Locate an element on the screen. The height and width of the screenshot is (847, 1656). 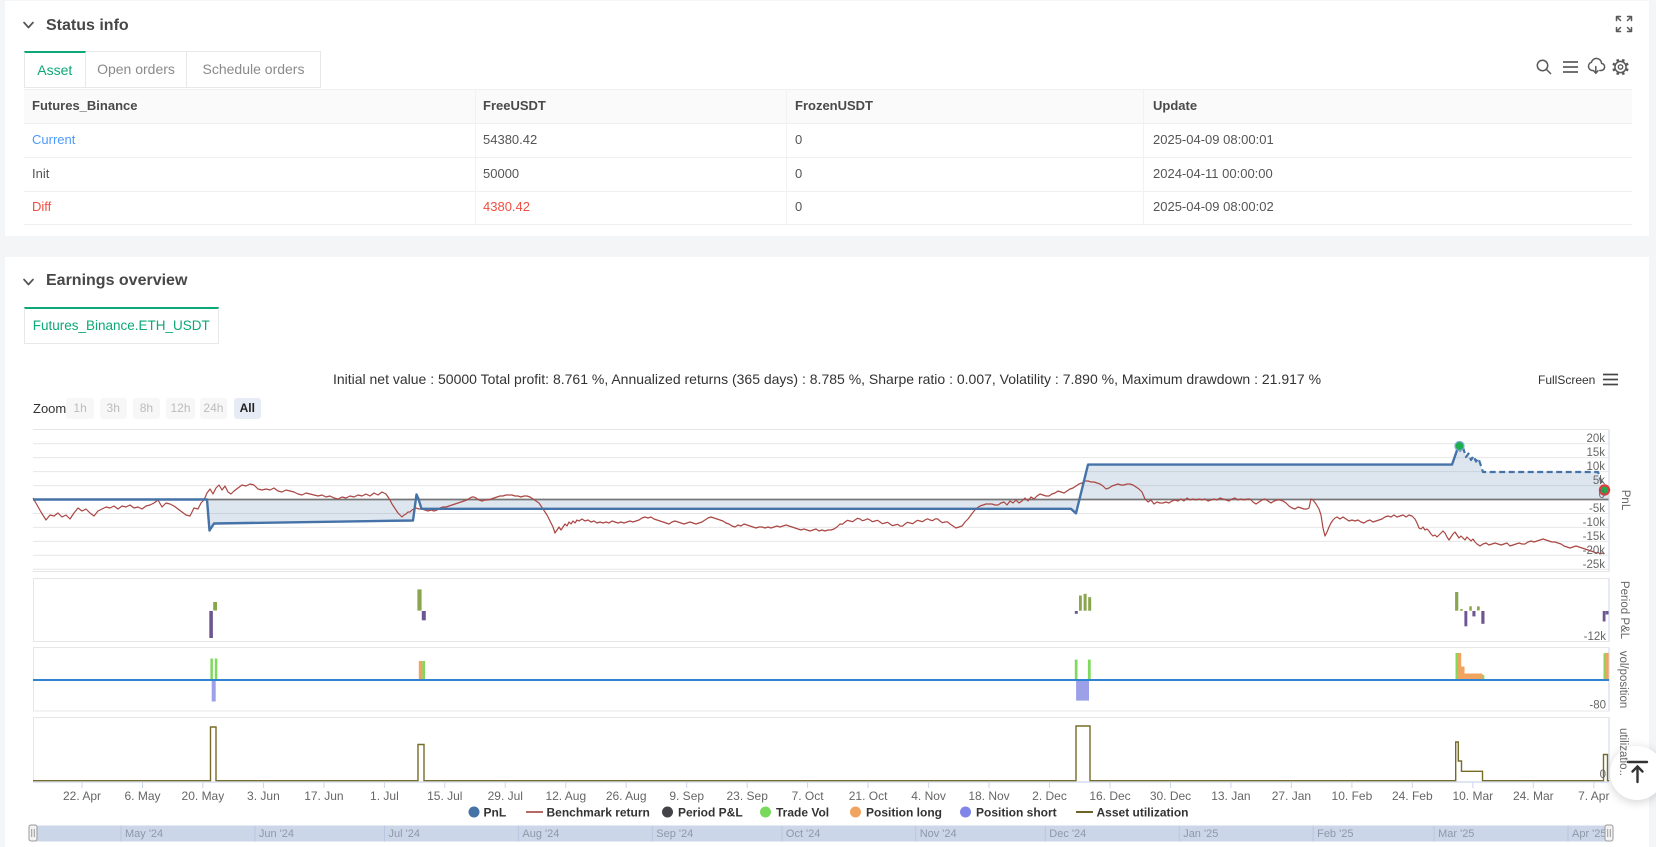
svg-text: Mar '25 is located at coordinates (1456, 834).